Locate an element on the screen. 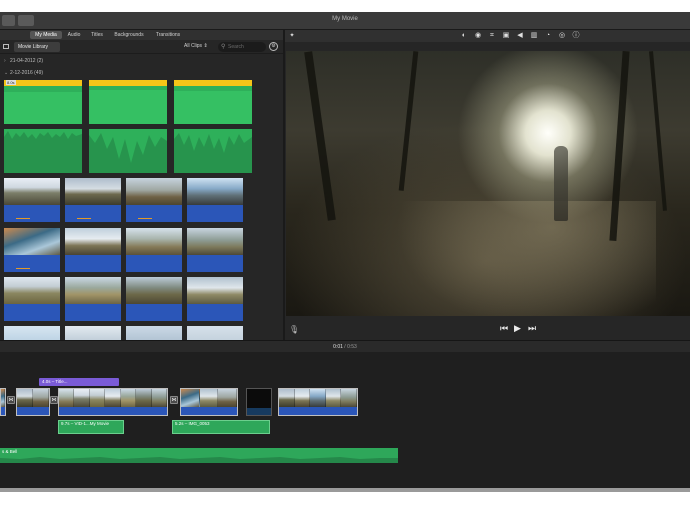 The width and height of the screenshot is (690, 518). sidebar-toggle-icon is located at coordinates (6, 46).